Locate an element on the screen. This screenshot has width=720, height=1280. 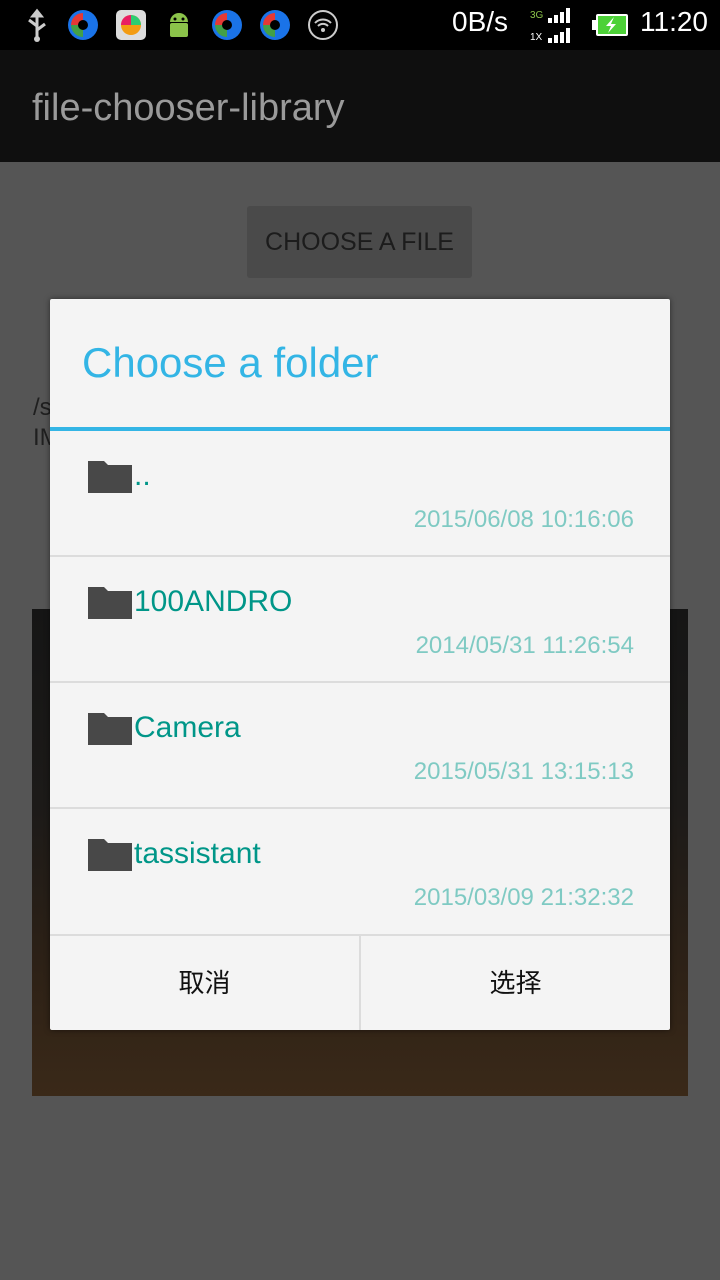
app-store-icon is located at coordinates (131, 25).